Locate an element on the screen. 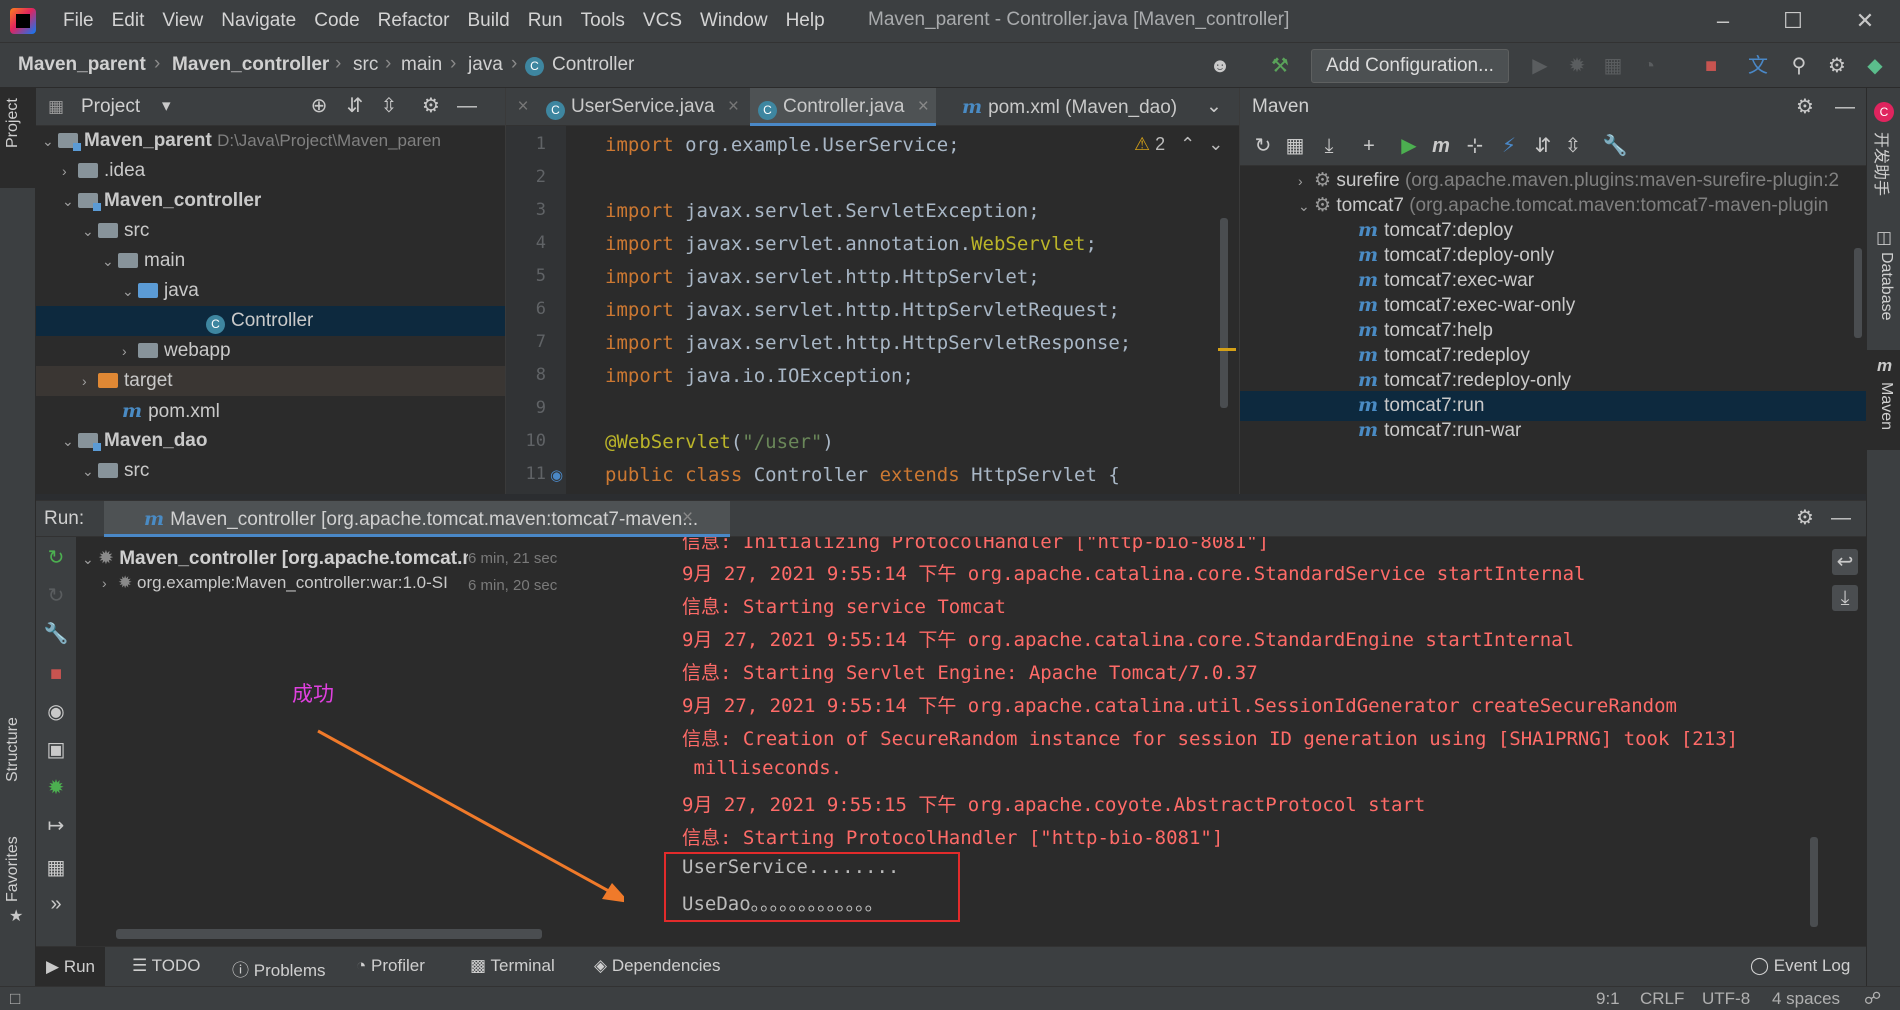  tree-node-src: ⌄ src is located at coordinates (270, 231).